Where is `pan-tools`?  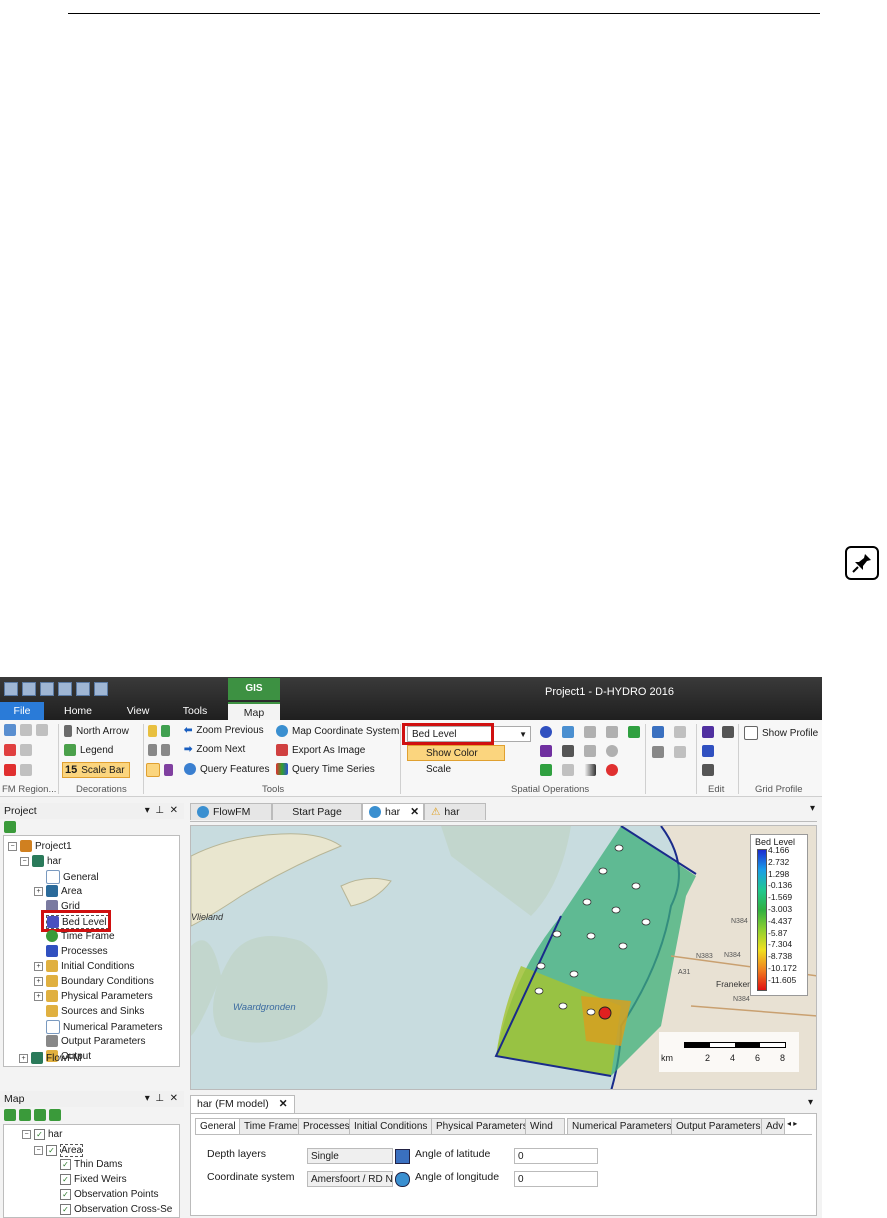 pan-tools is located at coordinates (159, 750).